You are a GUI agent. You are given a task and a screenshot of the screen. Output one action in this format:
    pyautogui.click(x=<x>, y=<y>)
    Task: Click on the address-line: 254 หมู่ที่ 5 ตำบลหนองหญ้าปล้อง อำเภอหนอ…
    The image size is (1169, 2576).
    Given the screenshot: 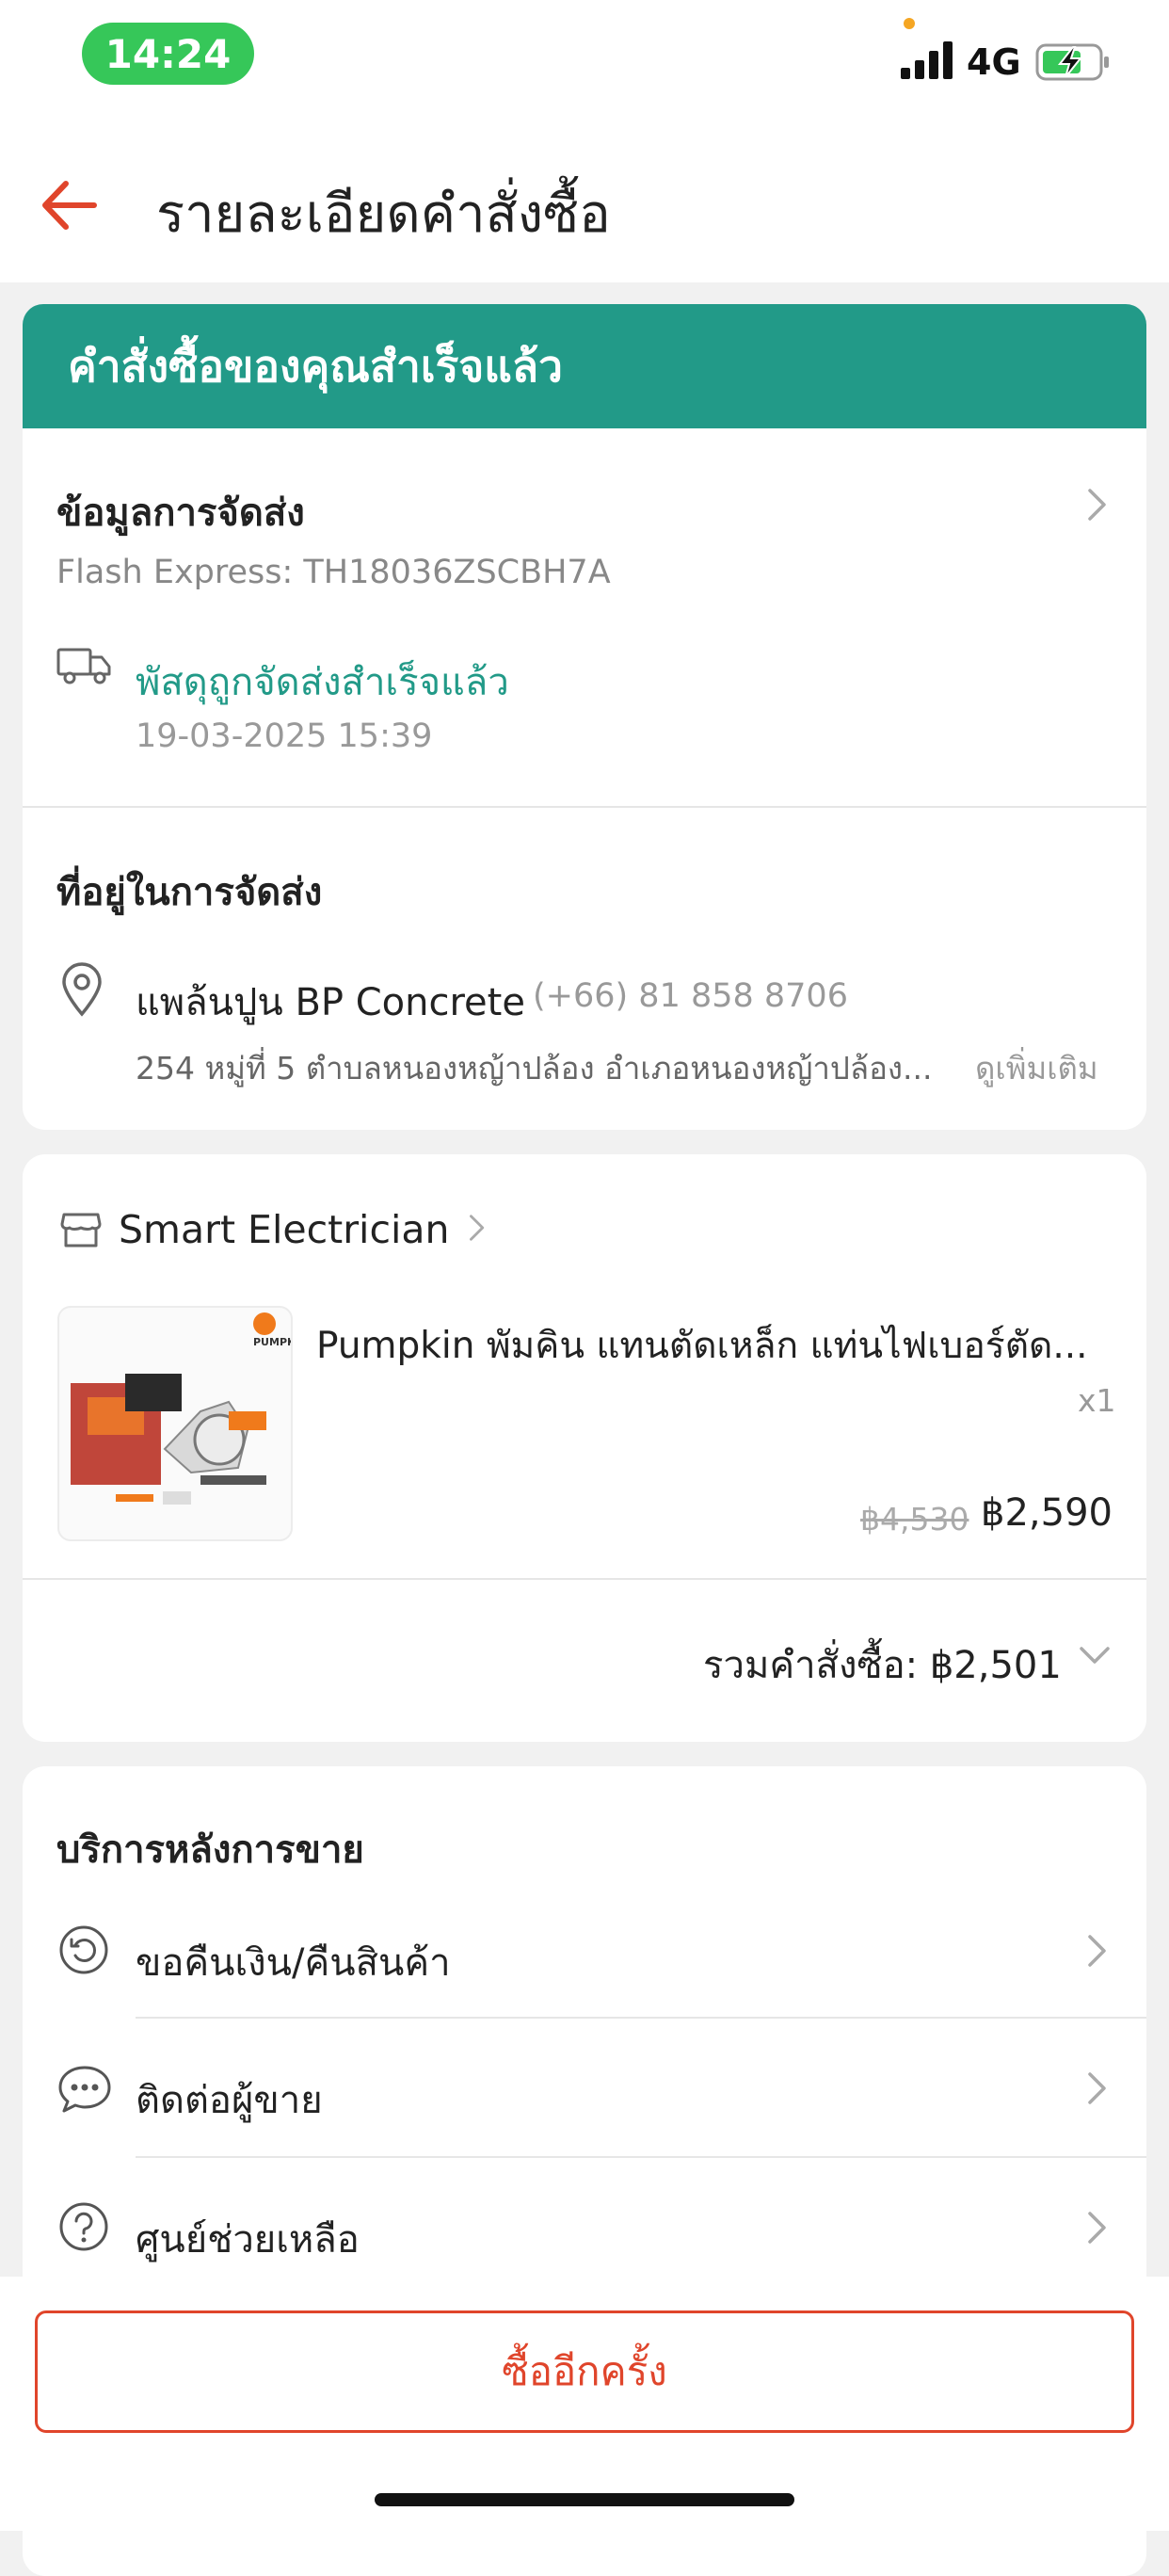 What is the action you would take?
    pyautogui.click(x=534, y=1068)
    